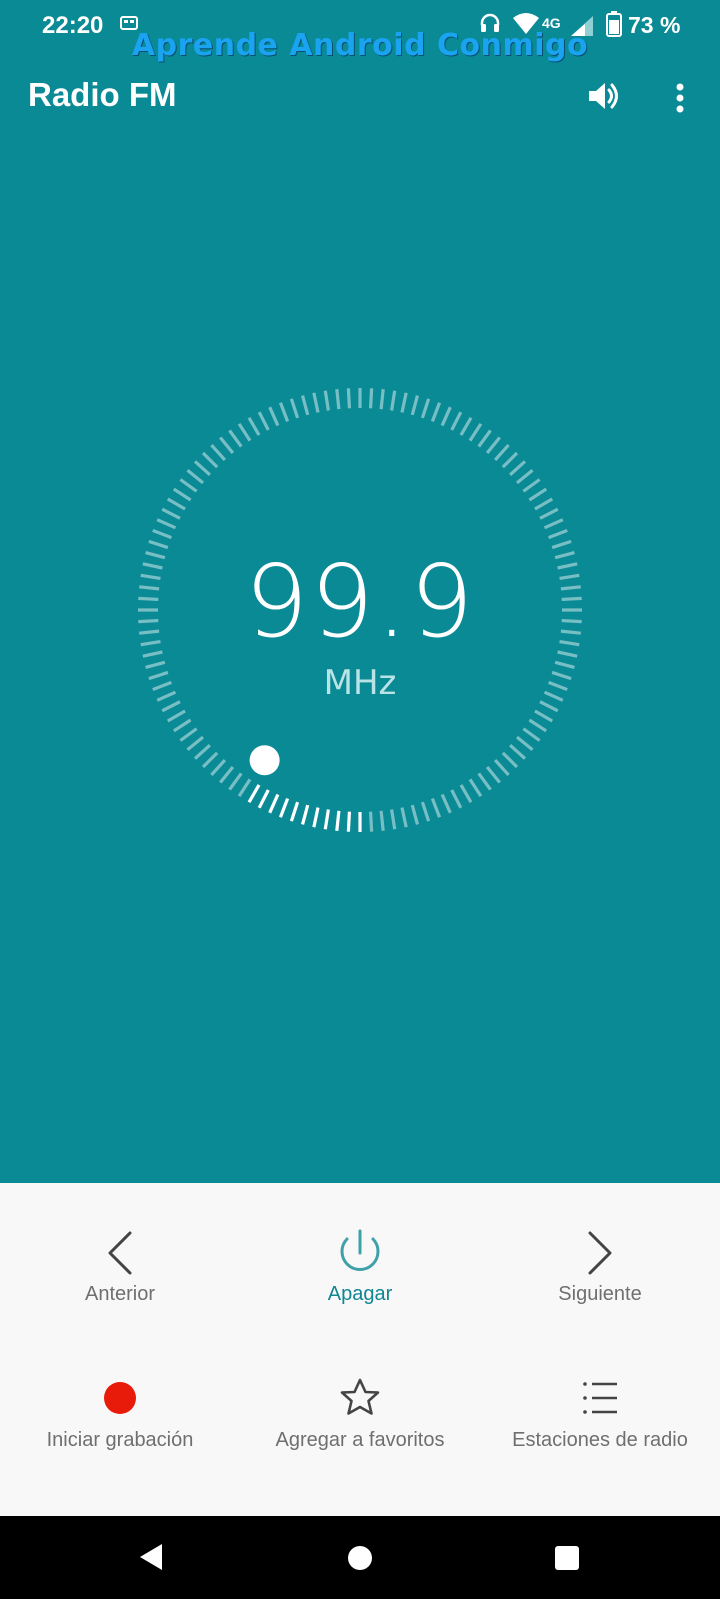 This screenshot has height=1599, width=720. I want to click on previous-button: Anterior, so click(120, 1278).